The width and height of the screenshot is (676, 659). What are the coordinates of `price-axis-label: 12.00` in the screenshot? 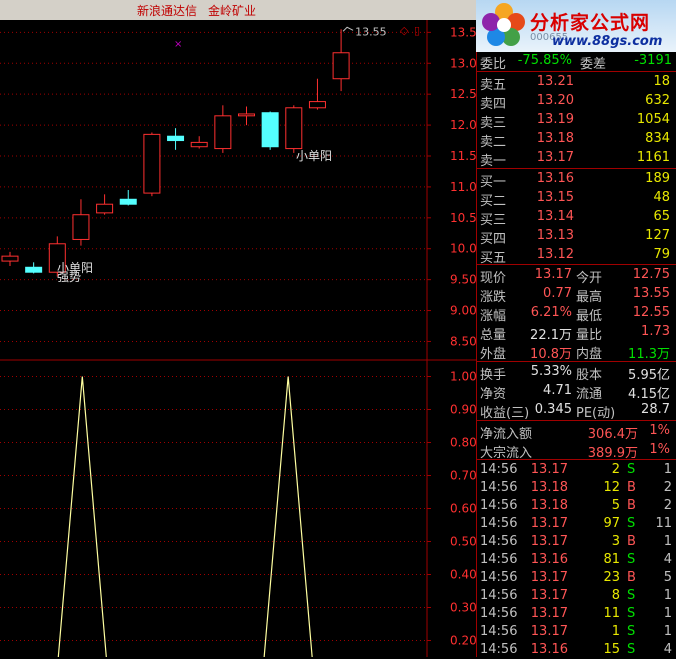 It's located at (463, 125).